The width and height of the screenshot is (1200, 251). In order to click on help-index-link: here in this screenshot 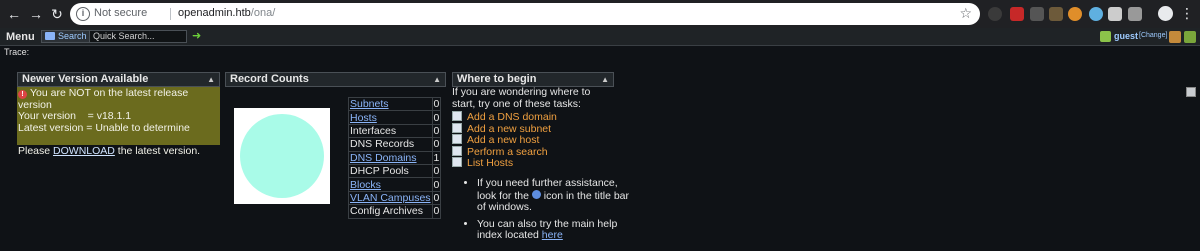, I will do `click(552, 235)`.